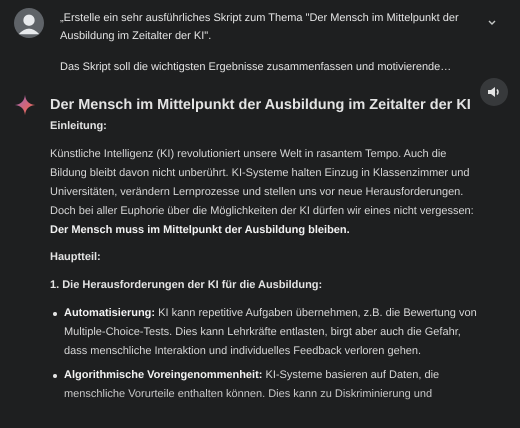  I want to click on response-title: Der Mensch im Mittelpunkt der Ausbildung im Zeitalter der KI, so click(261, 105).